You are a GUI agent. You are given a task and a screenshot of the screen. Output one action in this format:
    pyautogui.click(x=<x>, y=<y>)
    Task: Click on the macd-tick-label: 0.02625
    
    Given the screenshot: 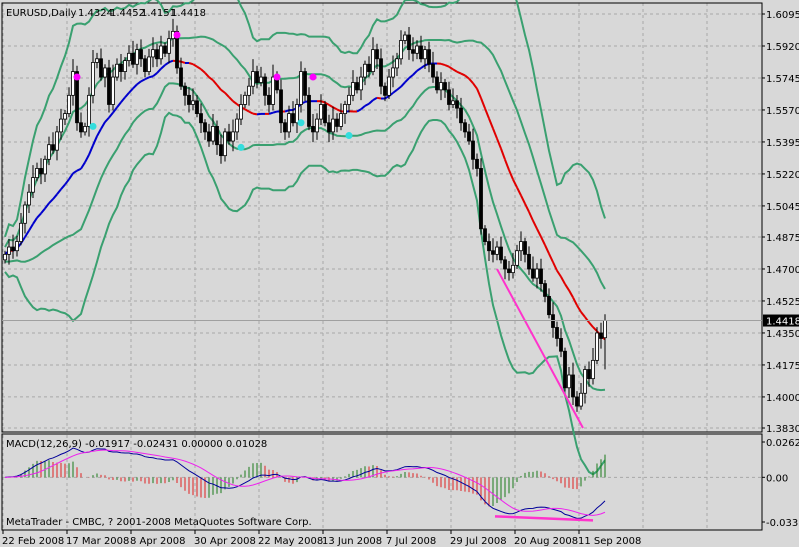 What is the action you would take?
    pyautogui.click(x=782, y=443)
    